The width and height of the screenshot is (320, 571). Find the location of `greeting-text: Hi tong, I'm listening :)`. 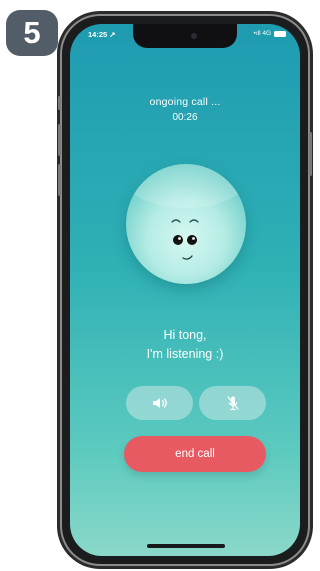

greeting-text: Hi tong, I'm listening :) is located at coordinates (185, 345).